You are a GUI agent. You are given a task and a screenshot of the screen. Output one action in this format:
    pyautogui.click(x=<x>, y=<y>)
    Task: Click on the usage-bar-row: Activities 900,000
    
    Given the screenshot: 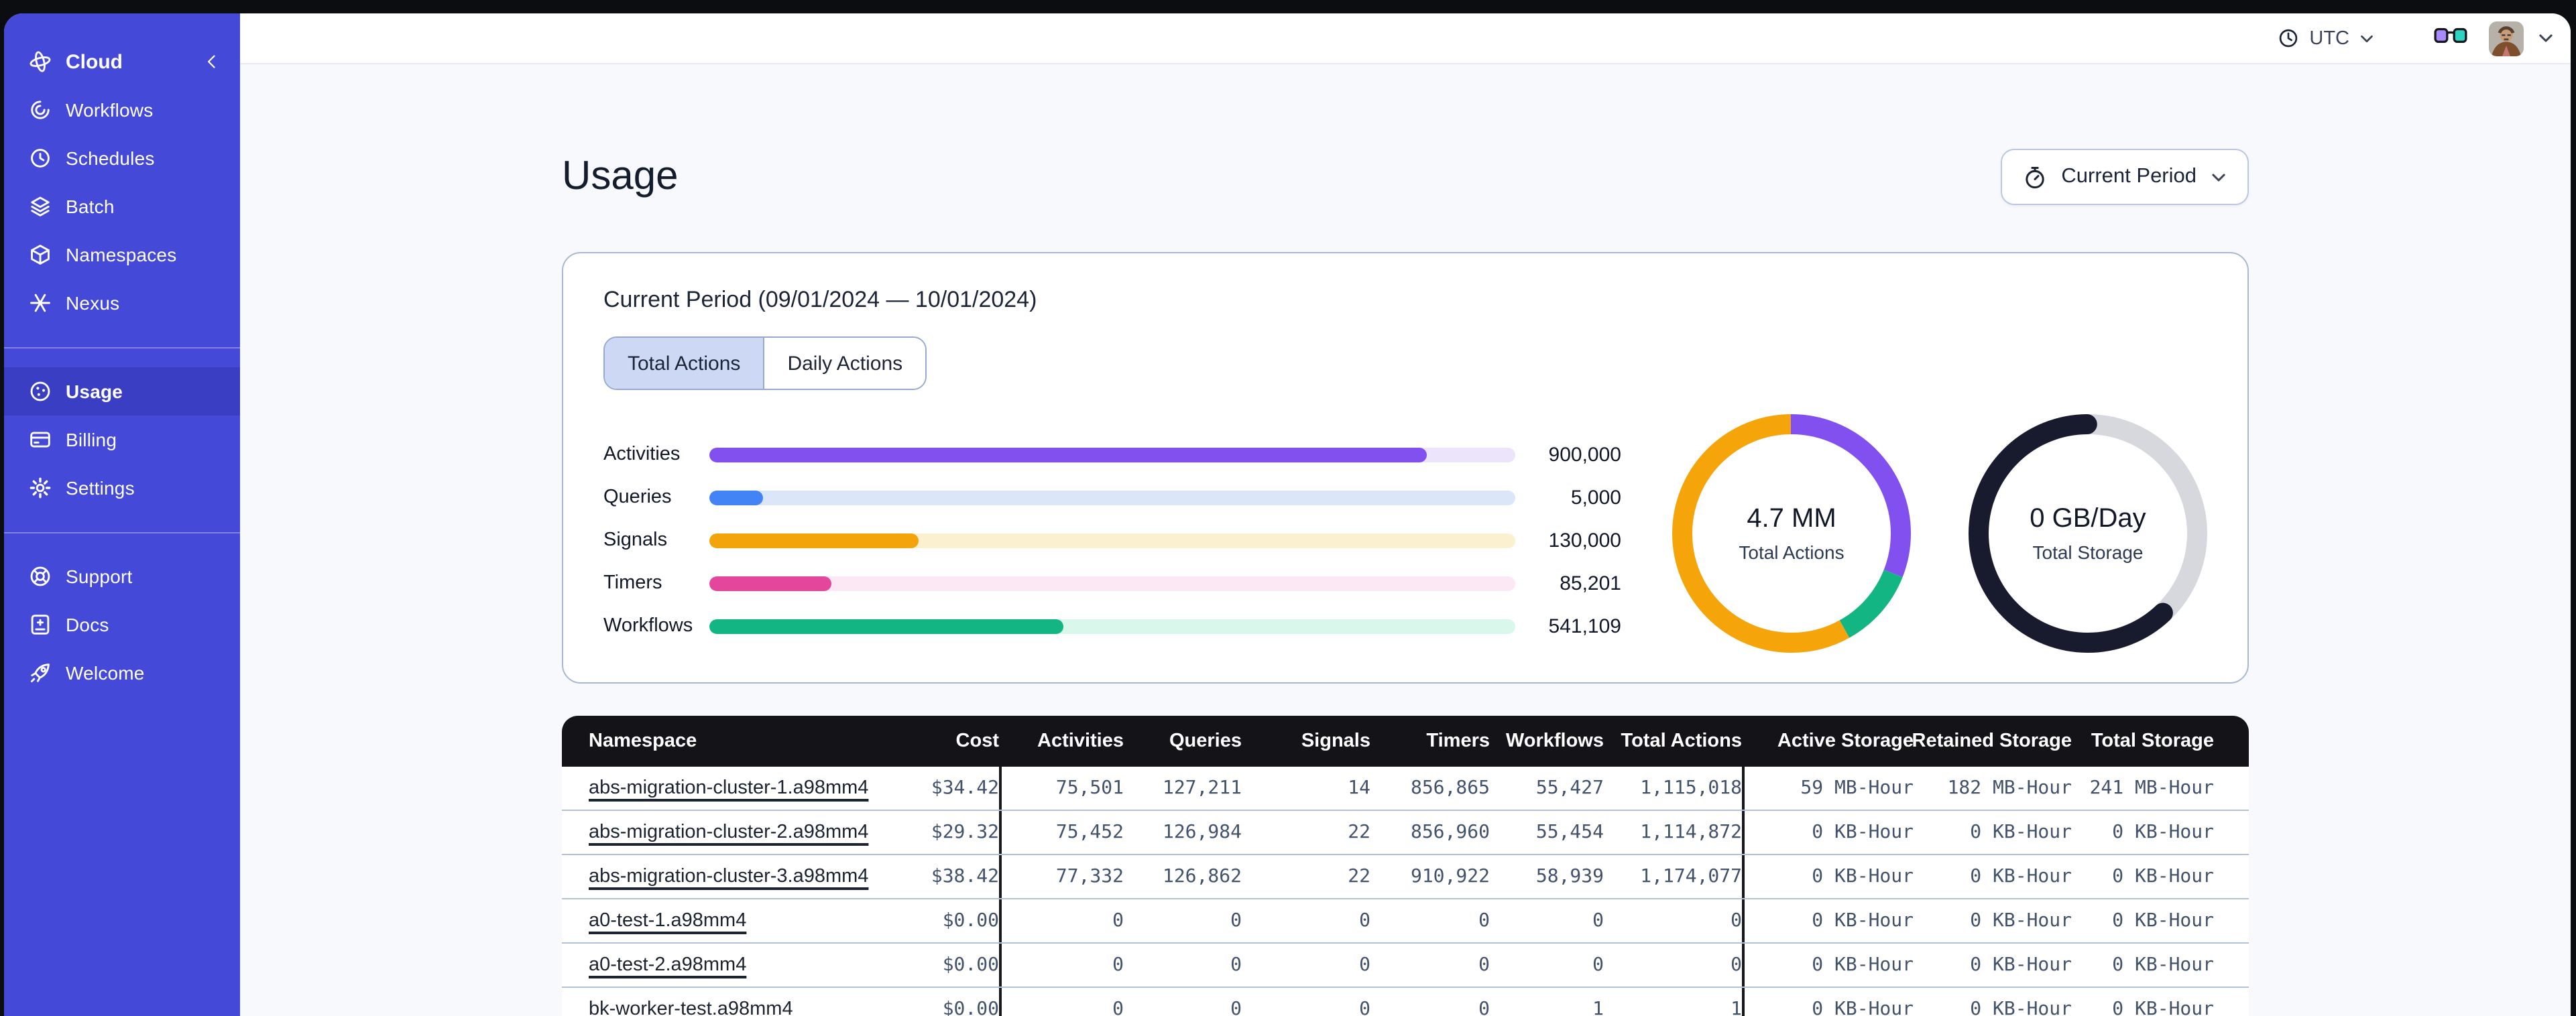 What is the action you would take?
    pyautogui.click(x=1112, y=454)
    